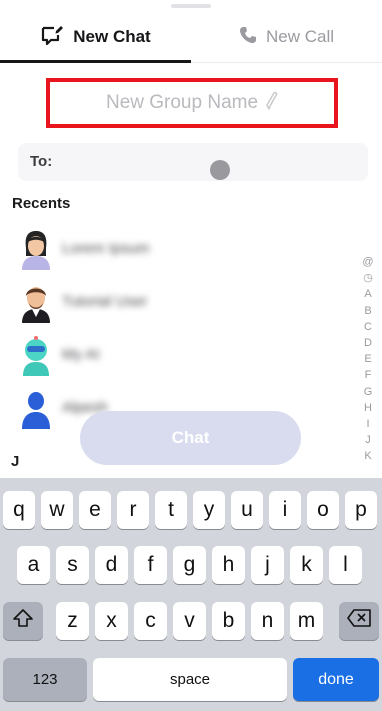  I want to click on space-key: space, so click(190, 679).